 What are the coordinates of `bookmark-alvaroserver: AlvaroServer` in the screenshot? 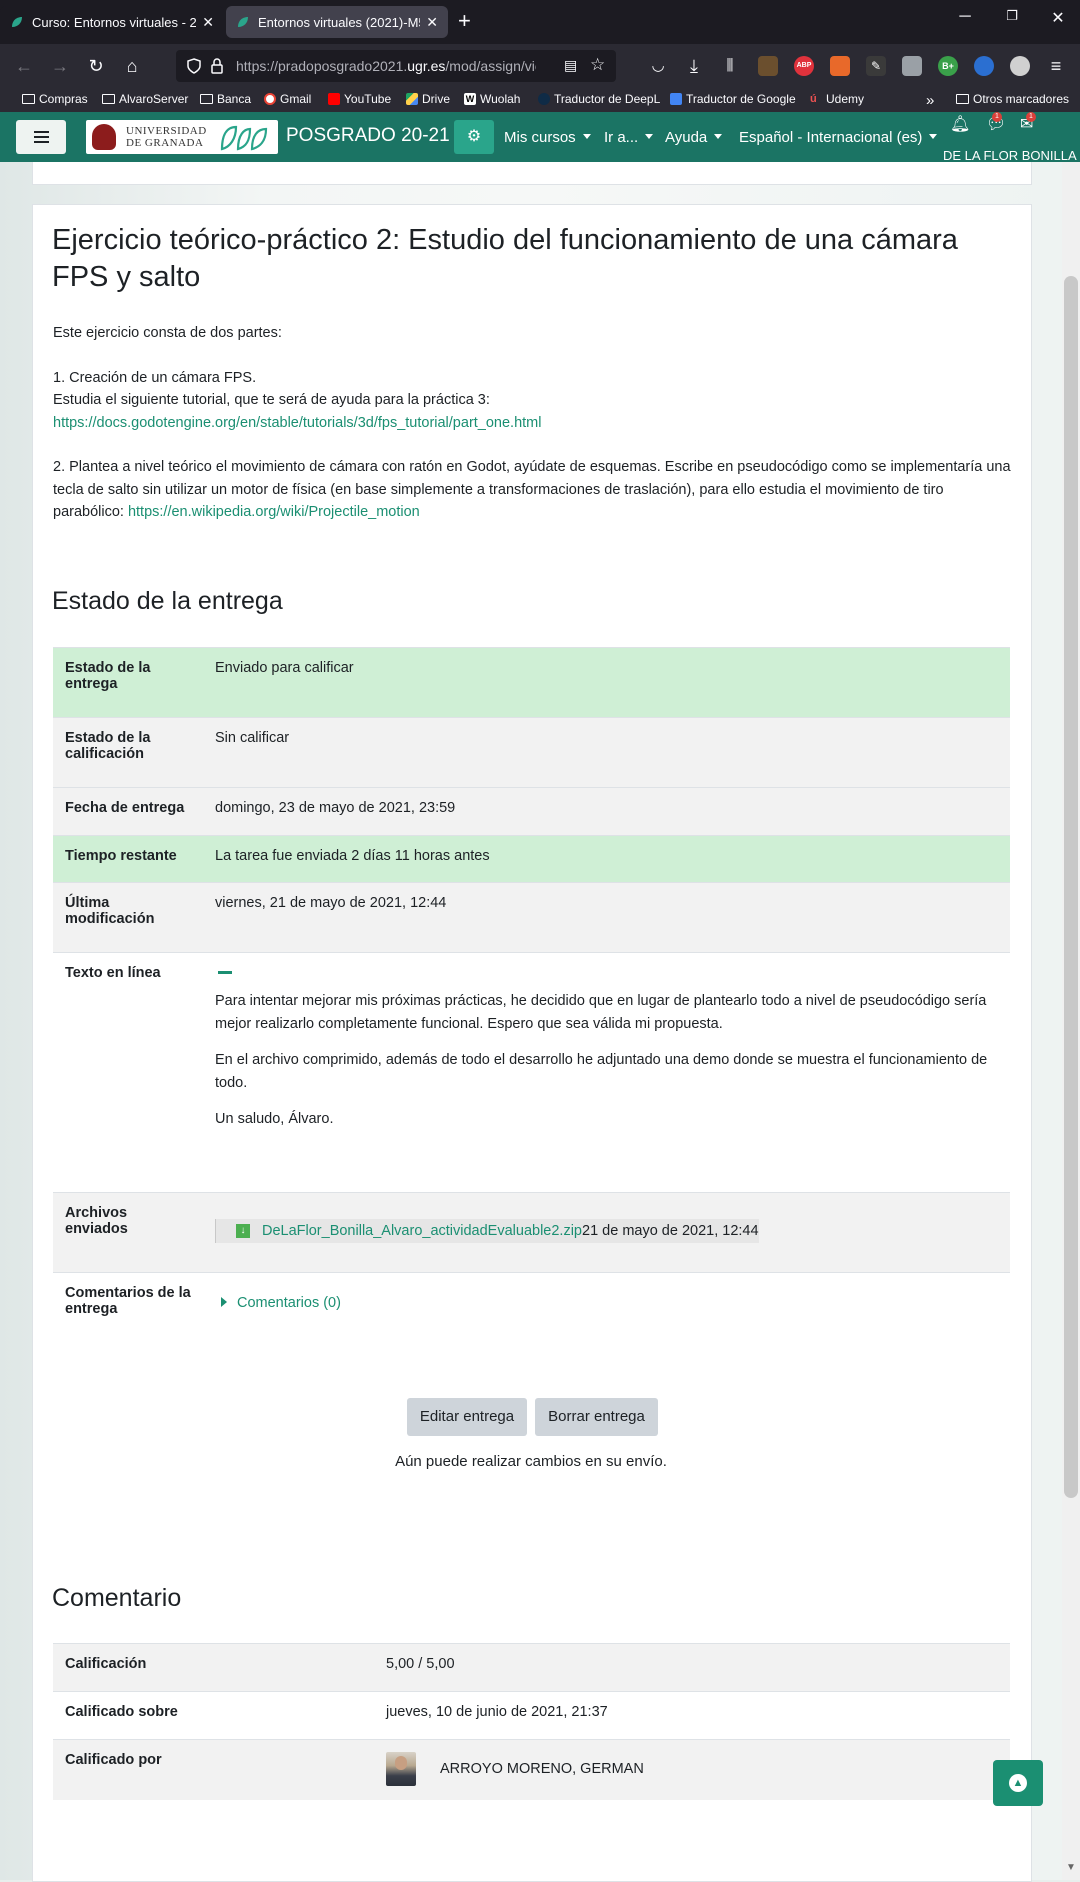 It's located at (145, 99).